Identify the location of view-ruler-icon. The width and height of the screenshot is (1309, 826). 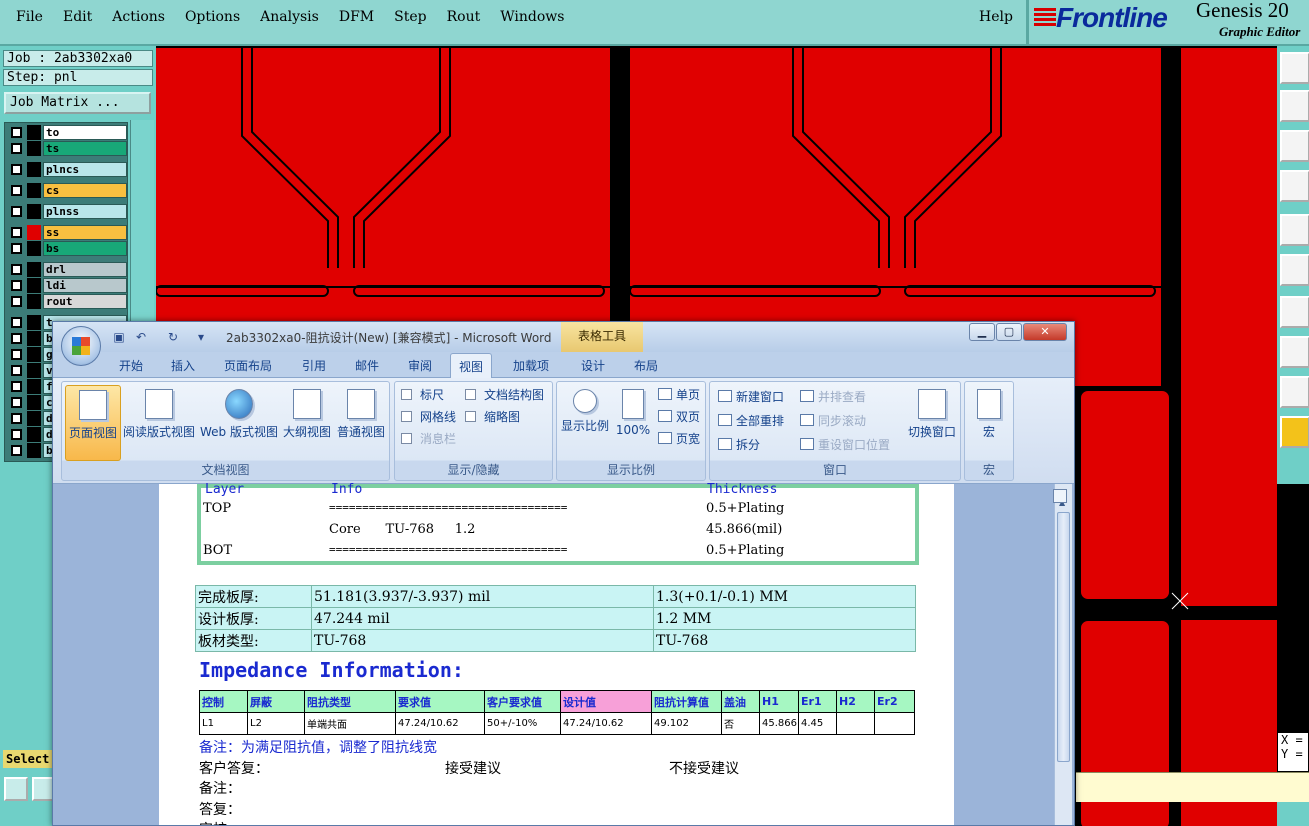
(1060, 496).